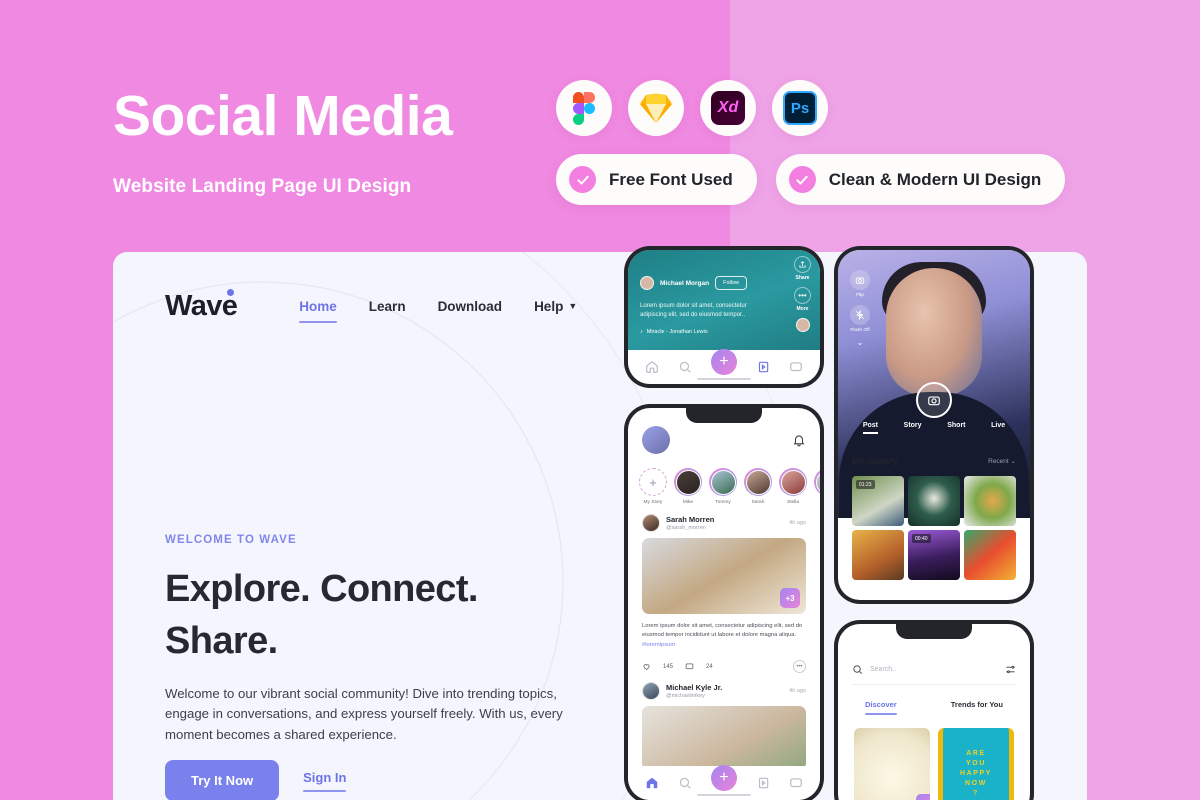 Image resolution: width=1200 pixels, height=800 pixels. Describe the element at coordinates (802, 295) in the screenshot. I see `more-icon: •••` at that location.